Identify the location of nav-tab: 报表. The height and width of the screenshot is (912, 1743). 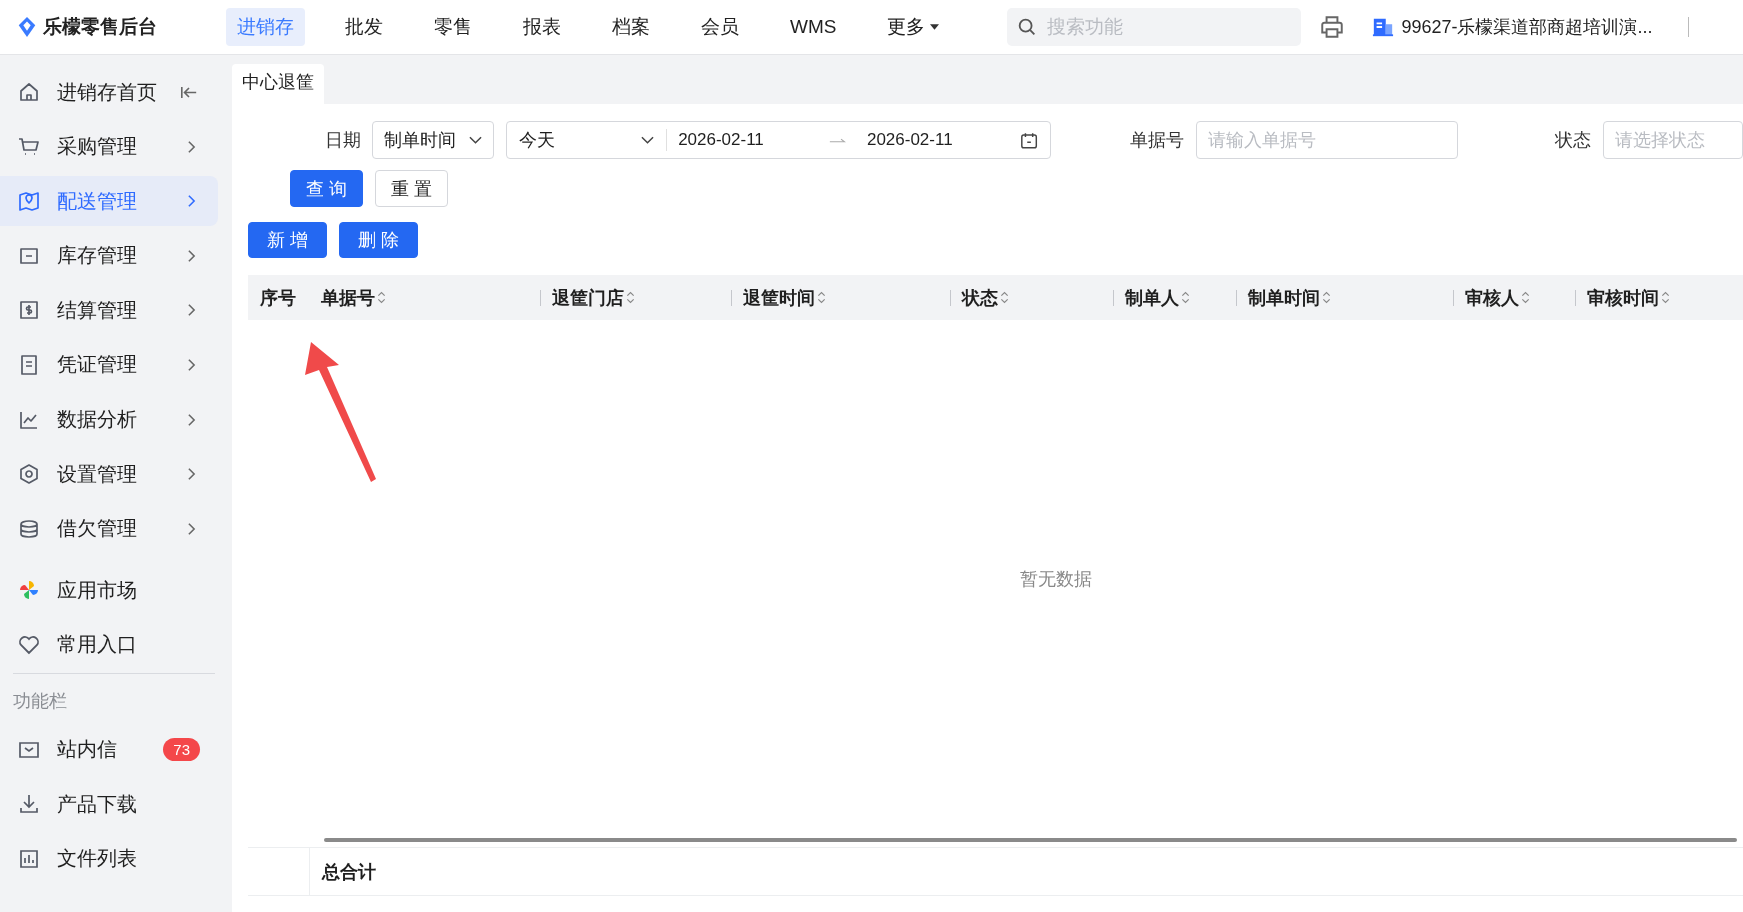
(542, 27).